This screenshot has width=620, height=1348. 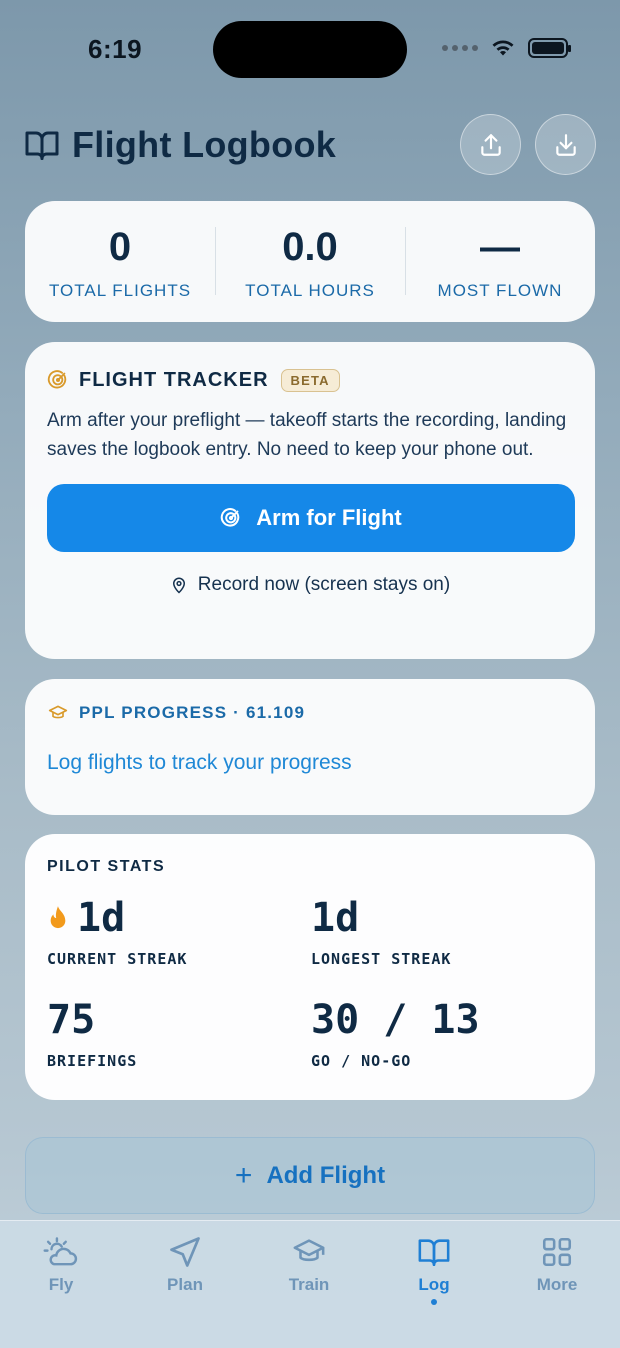 I want to click on import-button, so click(x=565, y=144).